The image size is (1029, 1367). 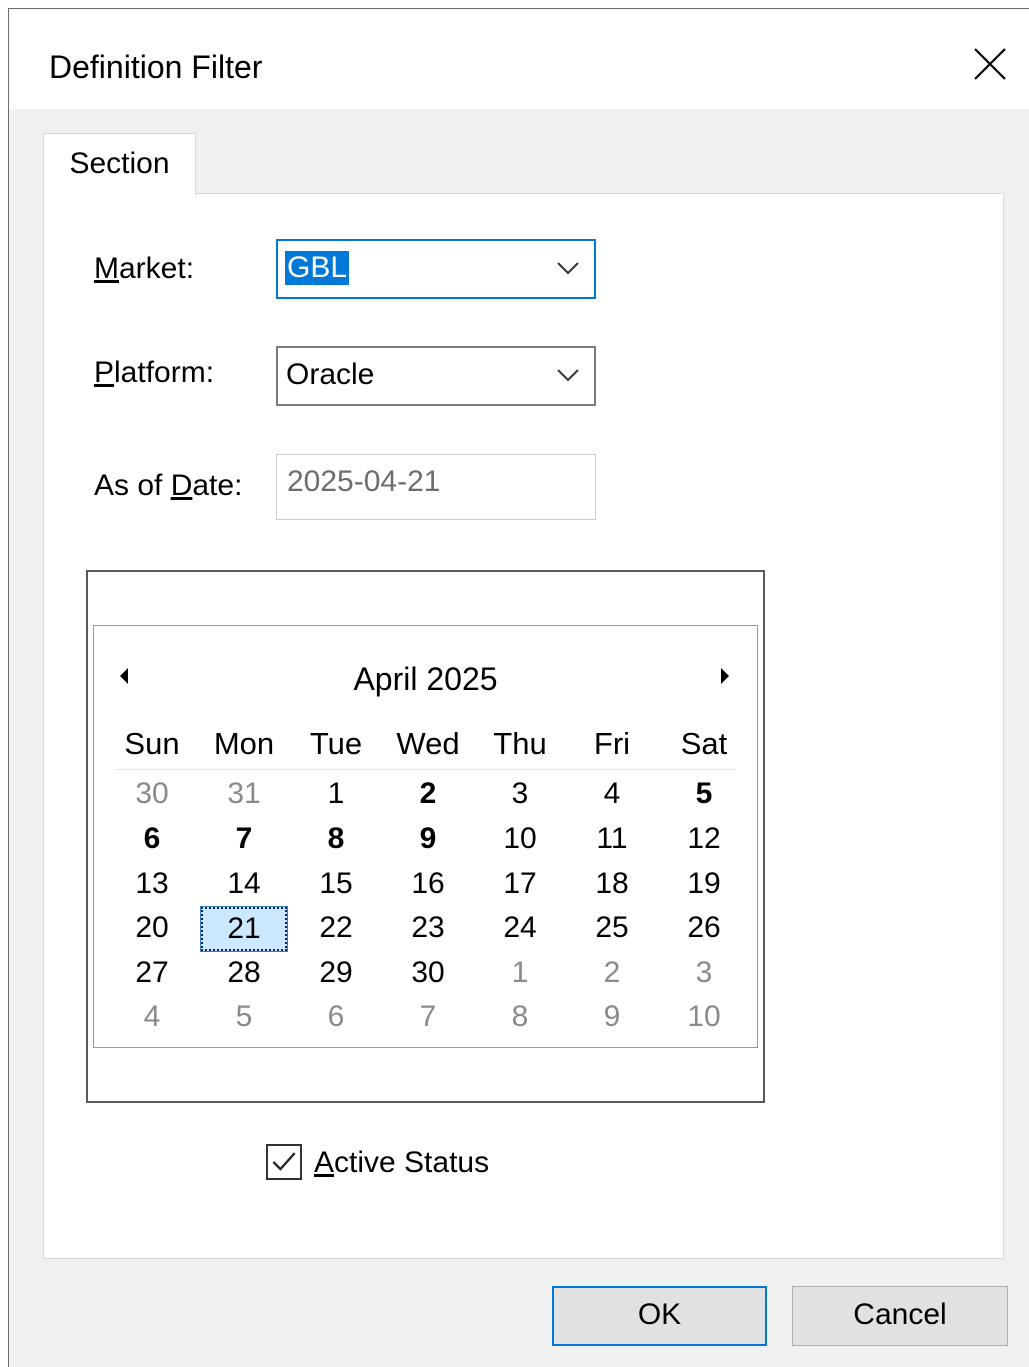 I want to click on calendar-day: 28, so click(x=244, y=973).